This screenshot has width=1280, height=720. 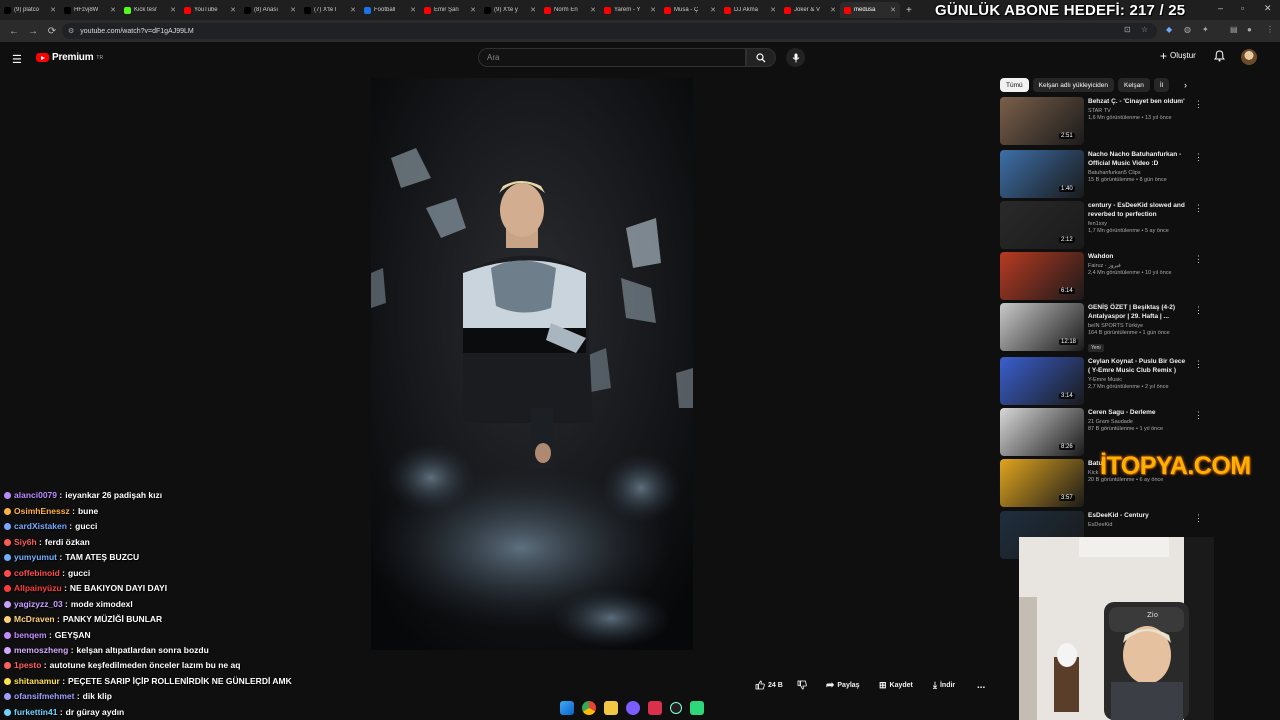 What do you see at coordinates (1161, 85) in the screenshot?
I see `filter-chip: İl` at bounding box center [1161, 85].